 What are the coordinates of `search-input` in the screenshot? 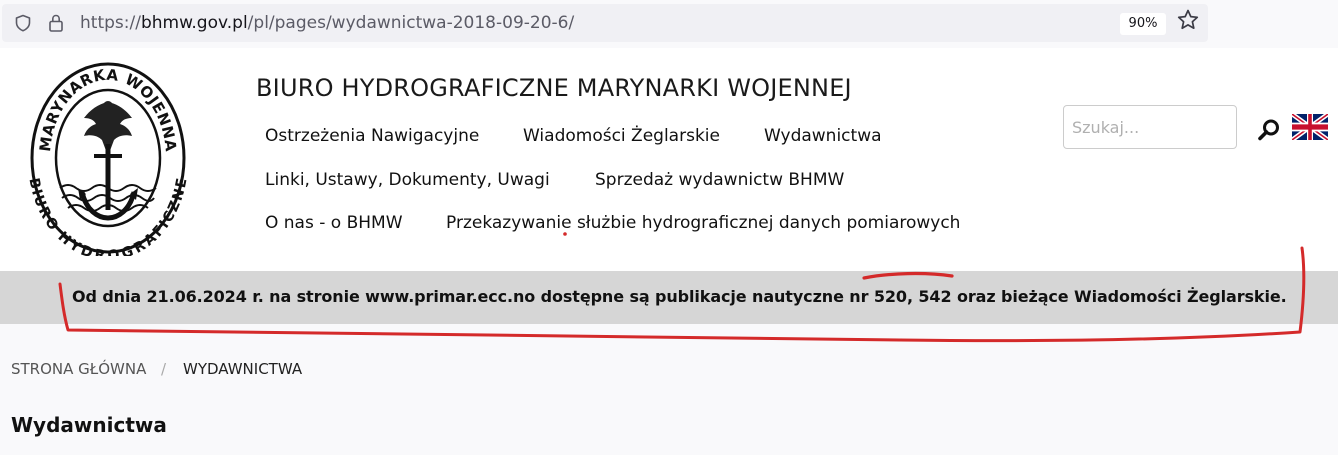 It's located at (1150, 127).